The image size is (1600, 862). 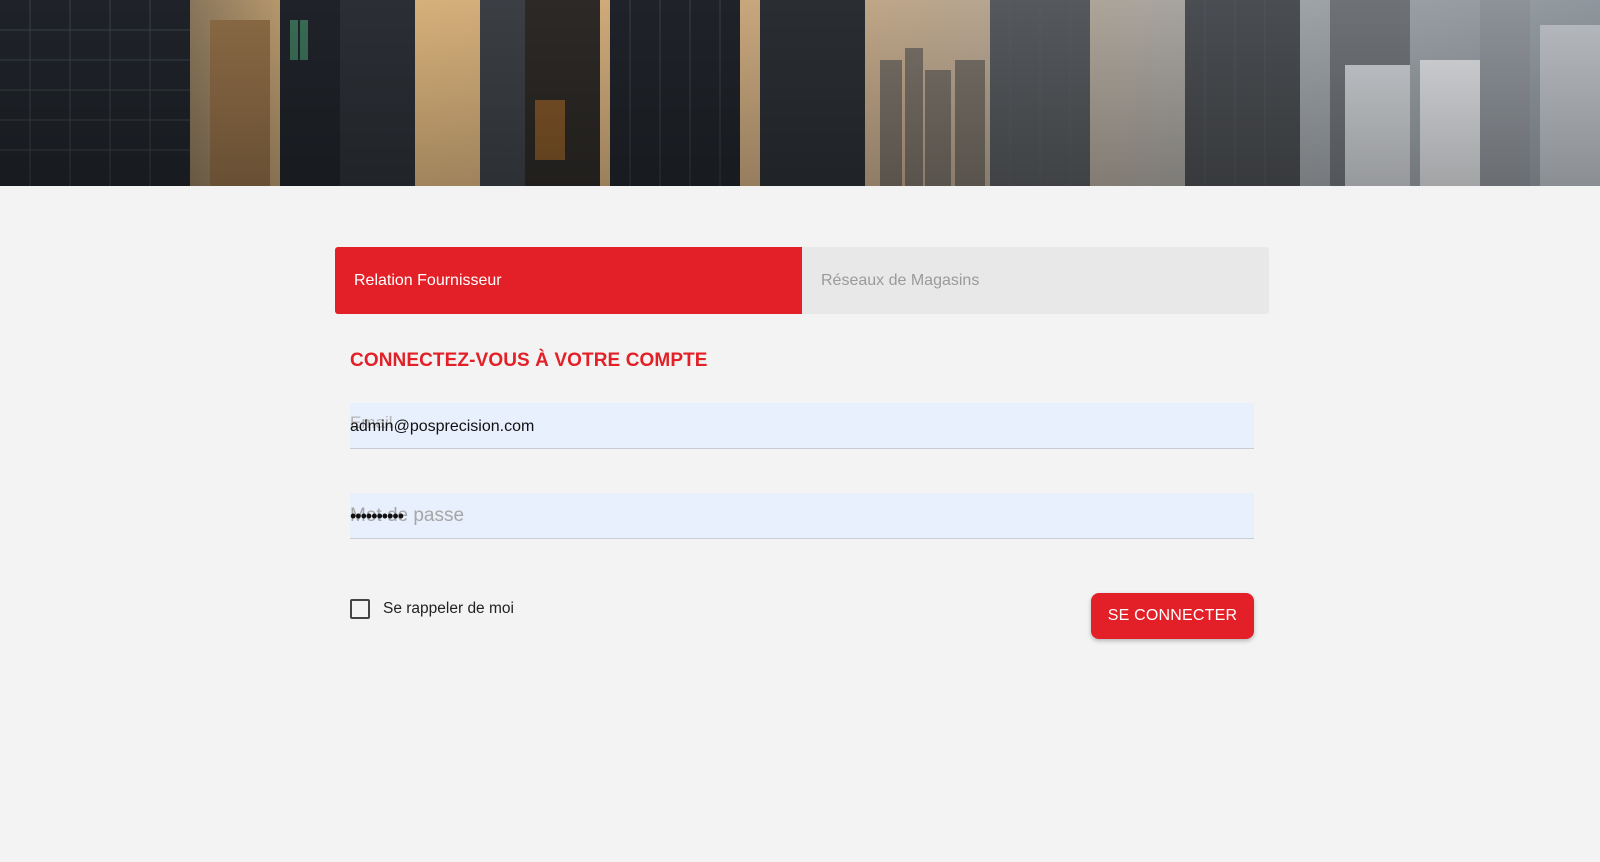 I want to click on email-field-container: Email, so click(x=802, y=426).